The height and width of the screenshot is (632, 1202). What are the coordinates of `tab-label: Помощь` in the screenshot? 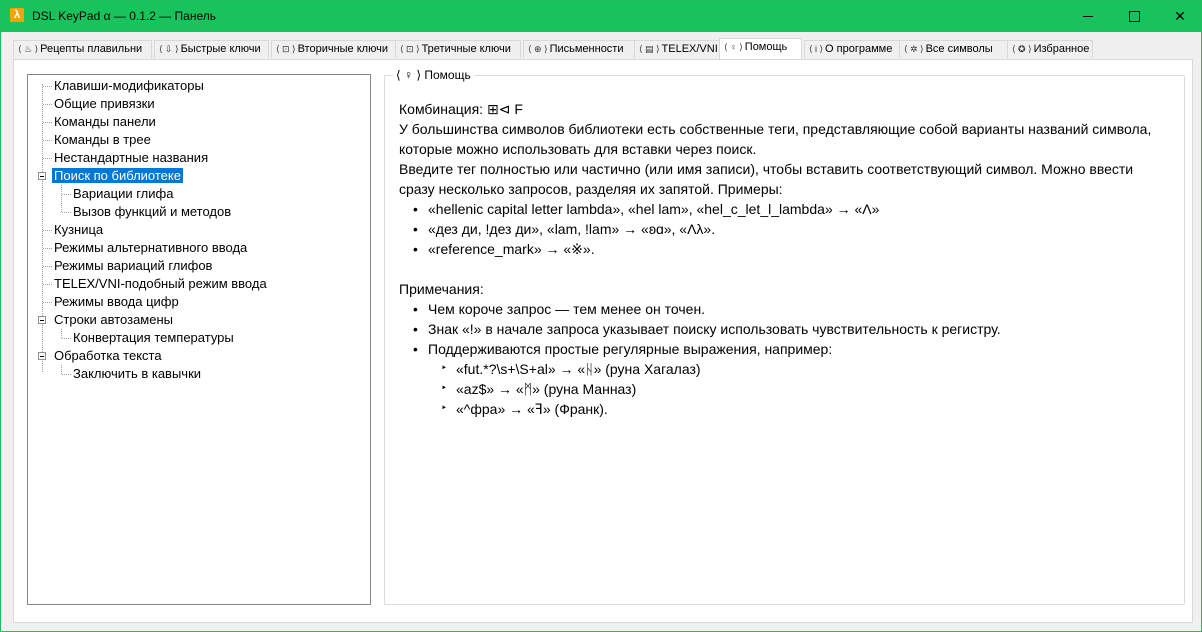 It's located at (766, 47).